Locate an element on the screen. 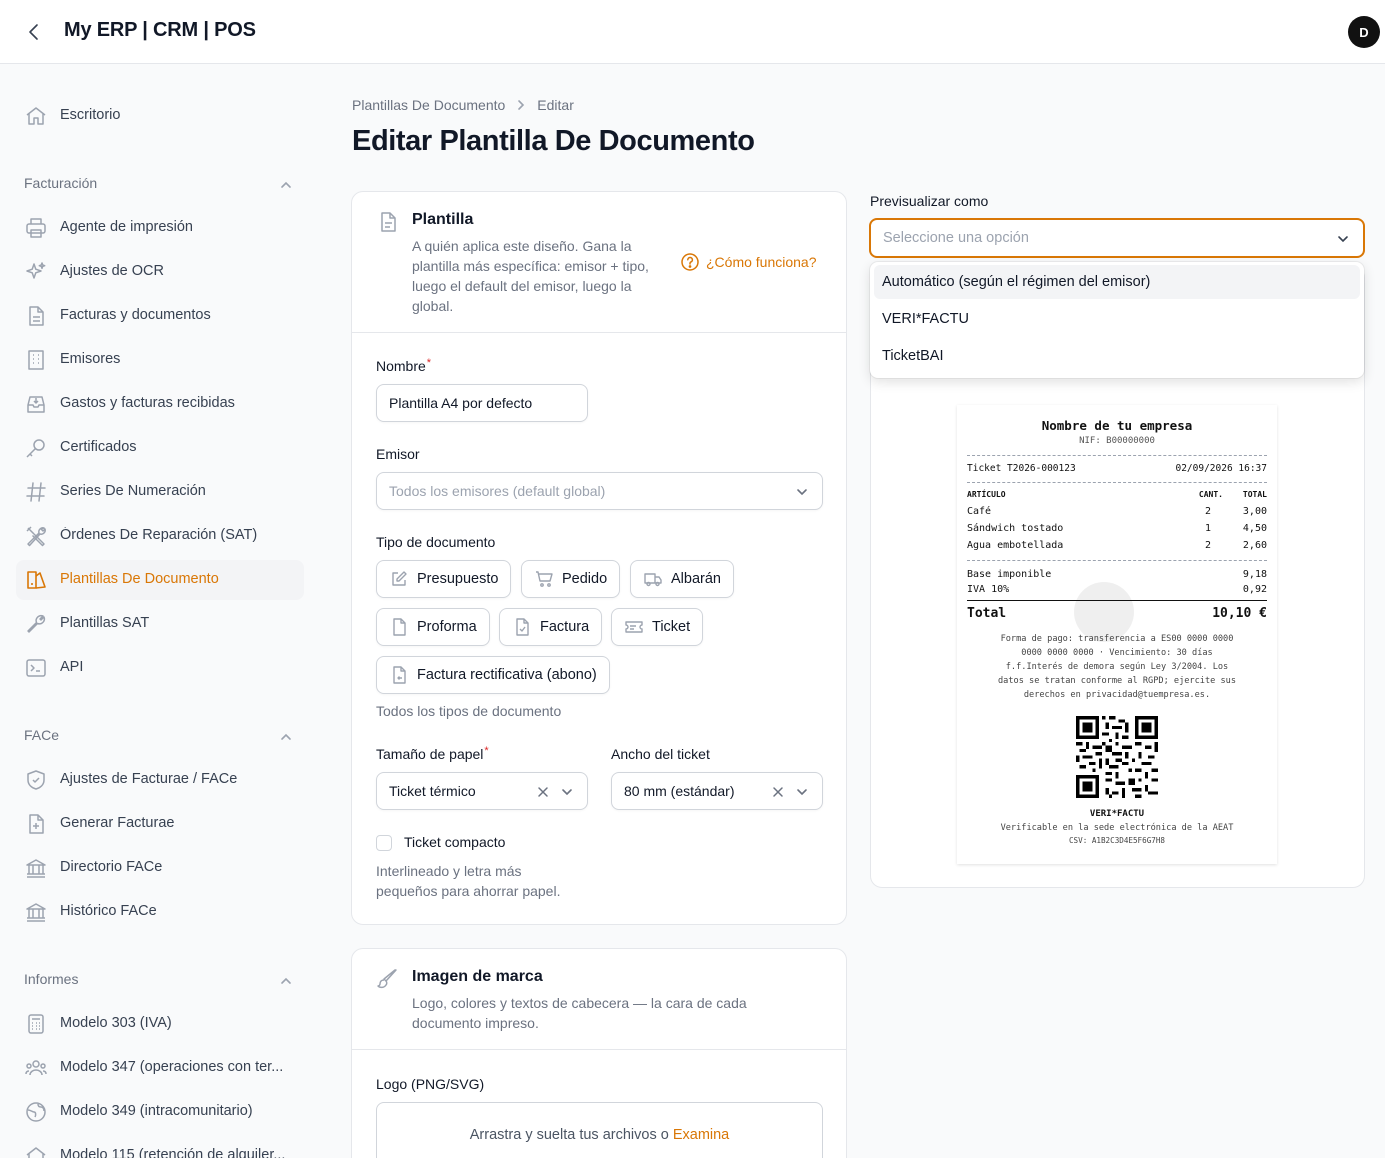  key-icon is located at coordinates (36, 448).